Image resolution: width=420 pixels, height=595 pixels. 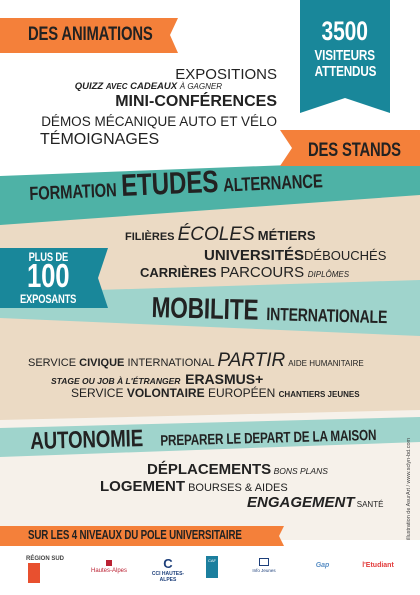 What do you see at coordinates (48, 299) in the screenshot?
I see `exhibitors-label: EXPOSANTS` at bounding box center [48, 299].